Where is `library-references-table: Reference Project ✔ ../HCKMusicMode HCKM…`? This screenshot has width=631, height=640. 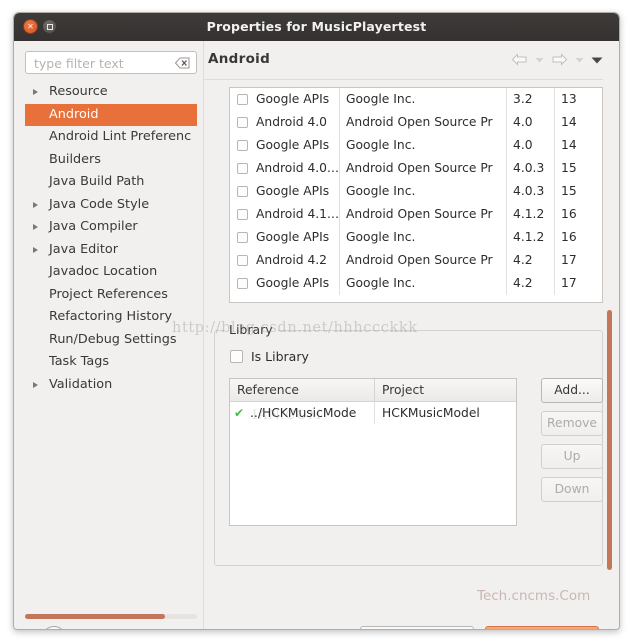 library-references-table: Reference Project ✔ ../HCKMusicMode HCKM… is located at coordinates (373, 452).